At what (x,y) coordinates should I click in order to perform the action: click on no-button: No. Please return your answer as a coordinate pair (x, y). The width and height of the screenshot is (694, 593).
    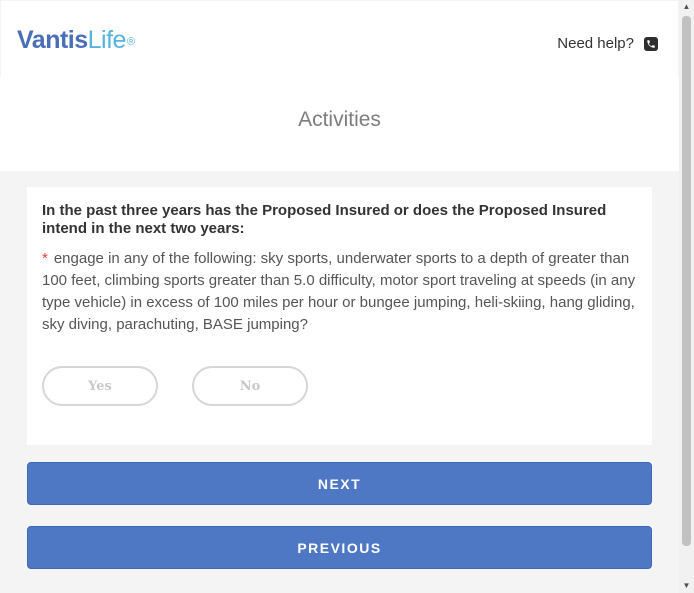
    Looking at the image, I should click on (250, 386).